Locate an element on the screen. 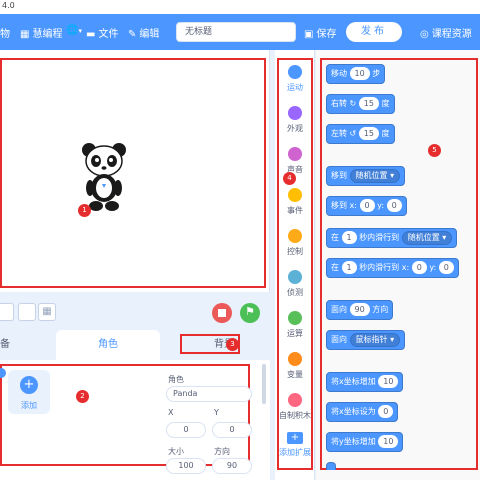 The width and height of the screenshot is (480, 480). project-title-input: 无标题 is located at coordinates (236, 32).